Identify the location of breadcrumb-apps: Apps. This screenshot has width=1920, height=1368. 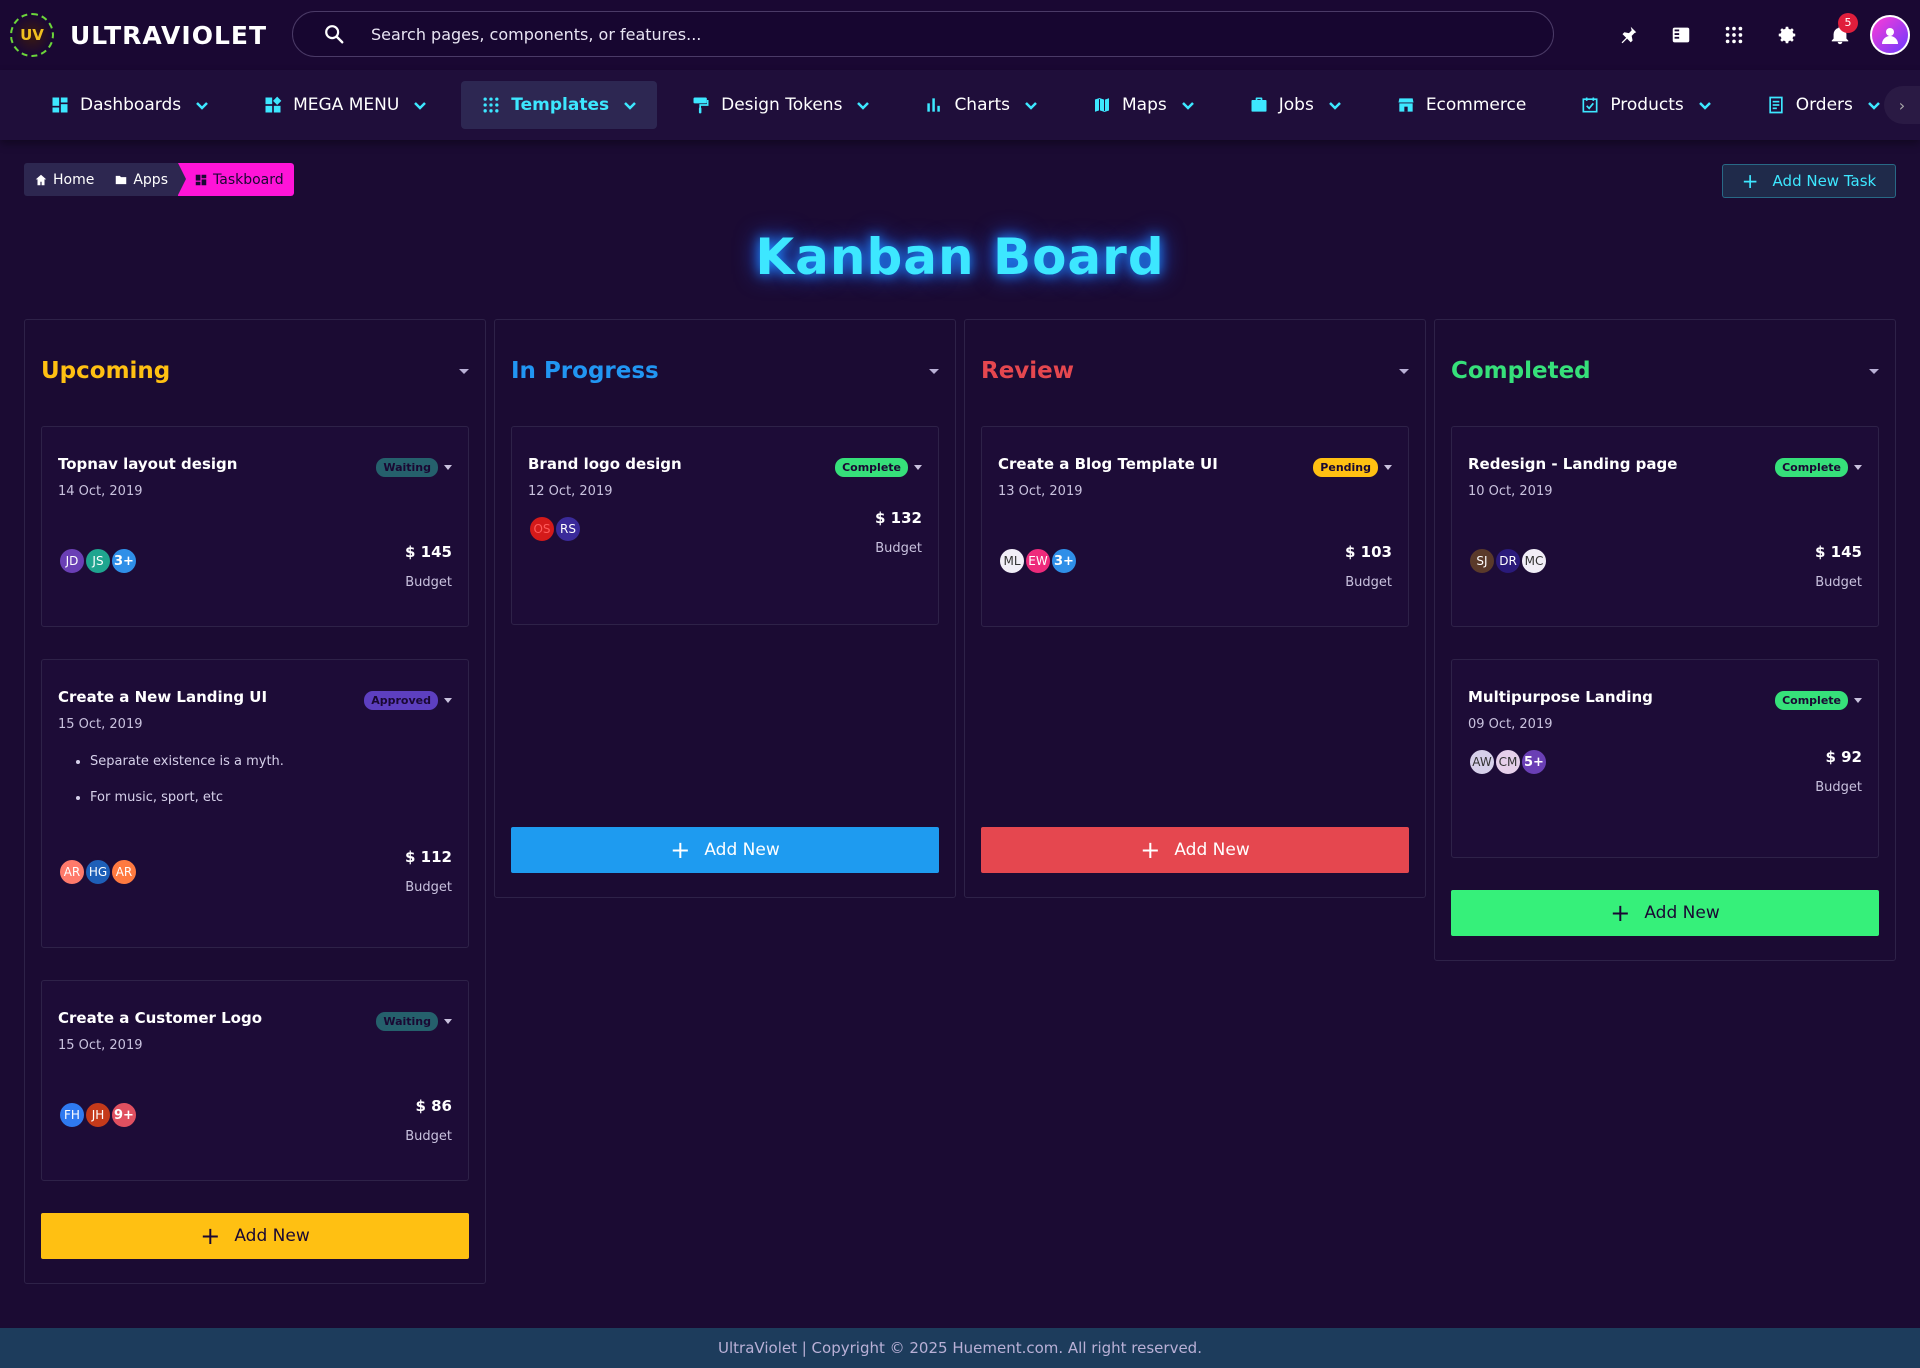
(141, 179).